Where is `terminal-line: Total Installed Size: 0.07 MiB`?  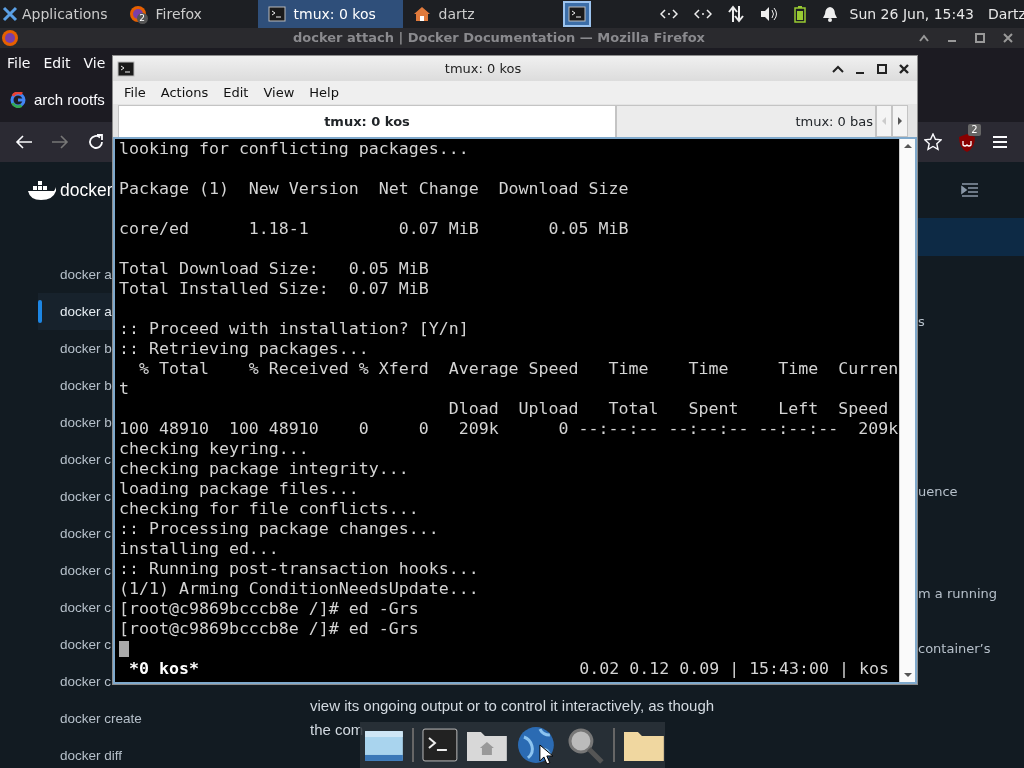 terminal-line: Total Installed Size: 0.07 MiB is located at coordinates (274, 289).